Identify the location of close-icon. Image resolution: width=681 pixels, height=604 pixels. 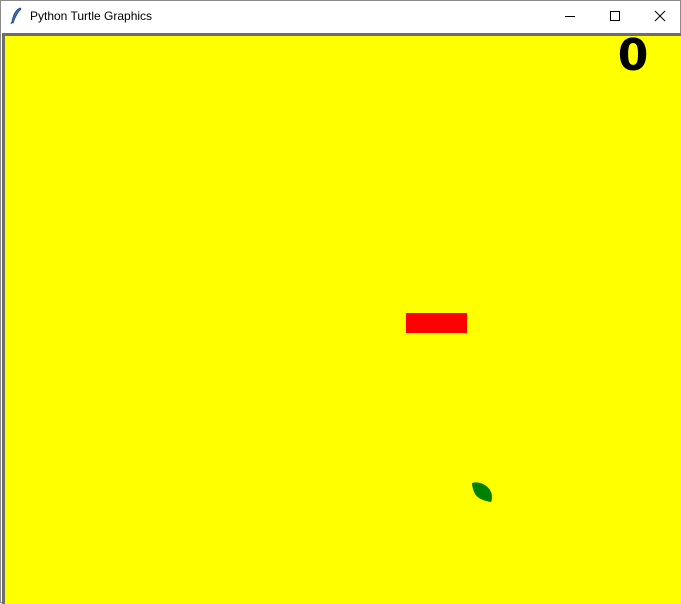
(659, 16).